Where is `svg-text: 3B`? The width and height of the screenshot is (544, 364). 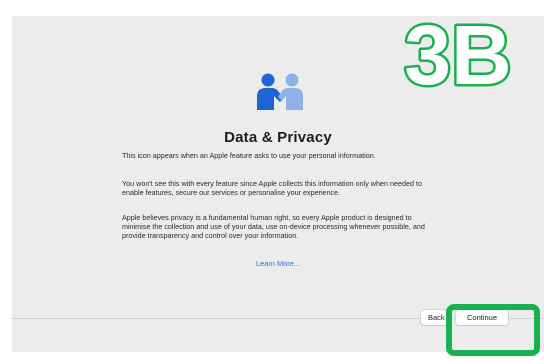
svg-text: 3B is located at coordinates (457, 55).